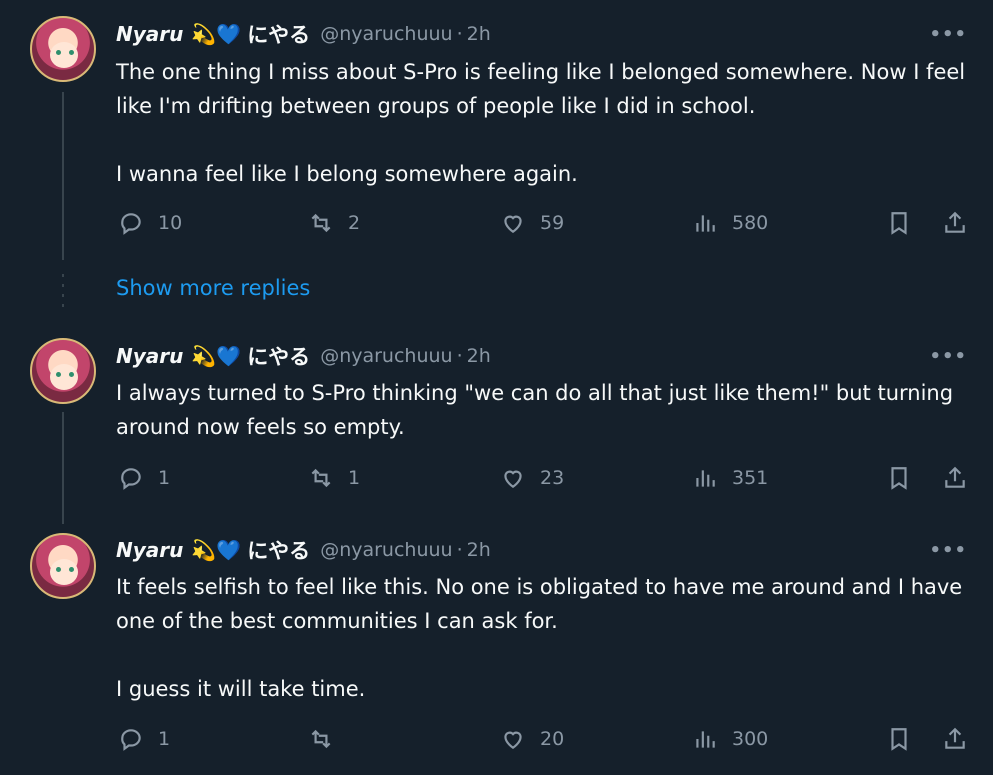 The width and height of the screenshot is (993, 775). Describe the element at coordinates (354, 478) in the screenshot. I see `retweet-count: 1` at that location.